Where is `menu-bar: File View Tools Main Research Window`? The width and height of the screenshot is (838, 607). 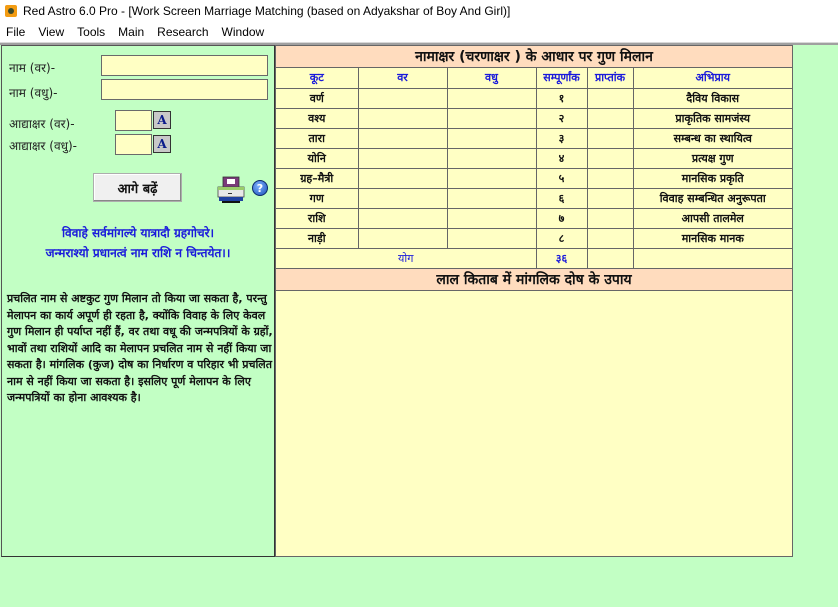
menu-bar: File View Tools Main Research Window is located at coordinates (419, 32).